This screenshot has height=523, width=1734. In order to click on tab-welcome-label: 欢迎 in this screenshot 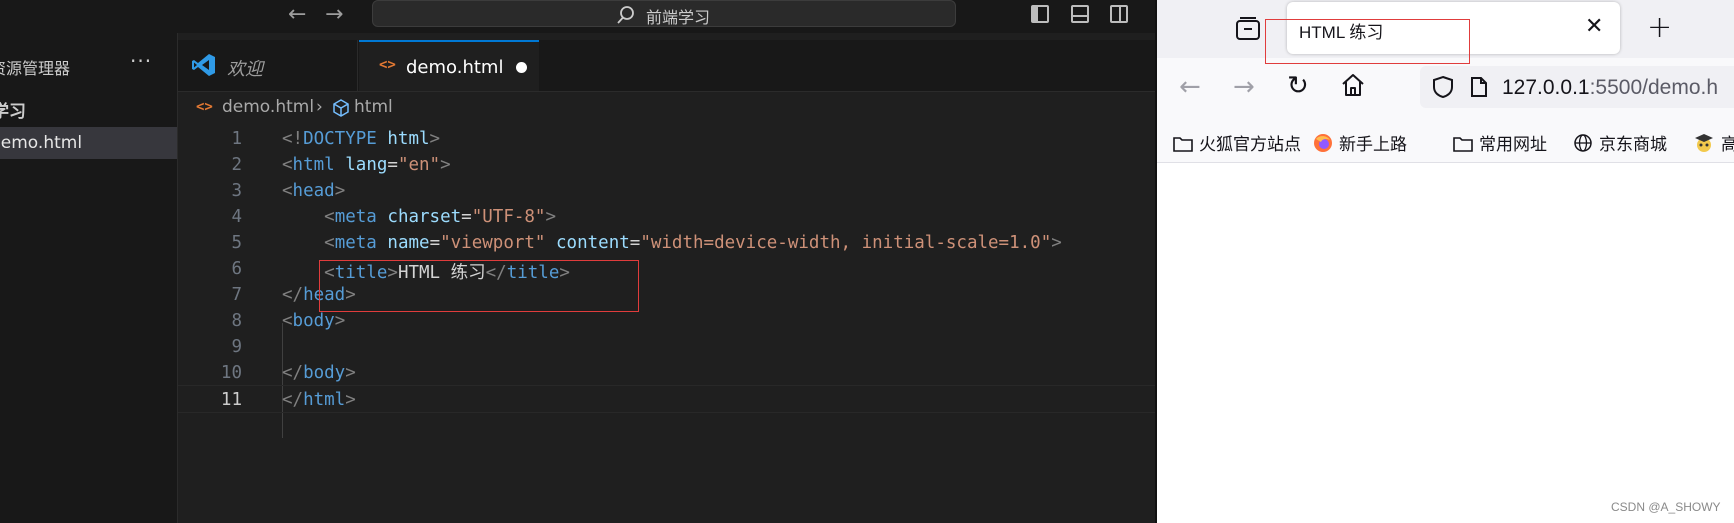, I will do `click(245, 69)`.